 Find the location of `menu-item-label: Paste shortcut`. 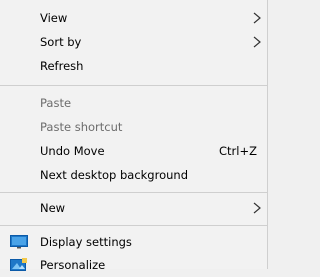

menu-item-label: Paste shortcut is located at coordinates (81, 127).